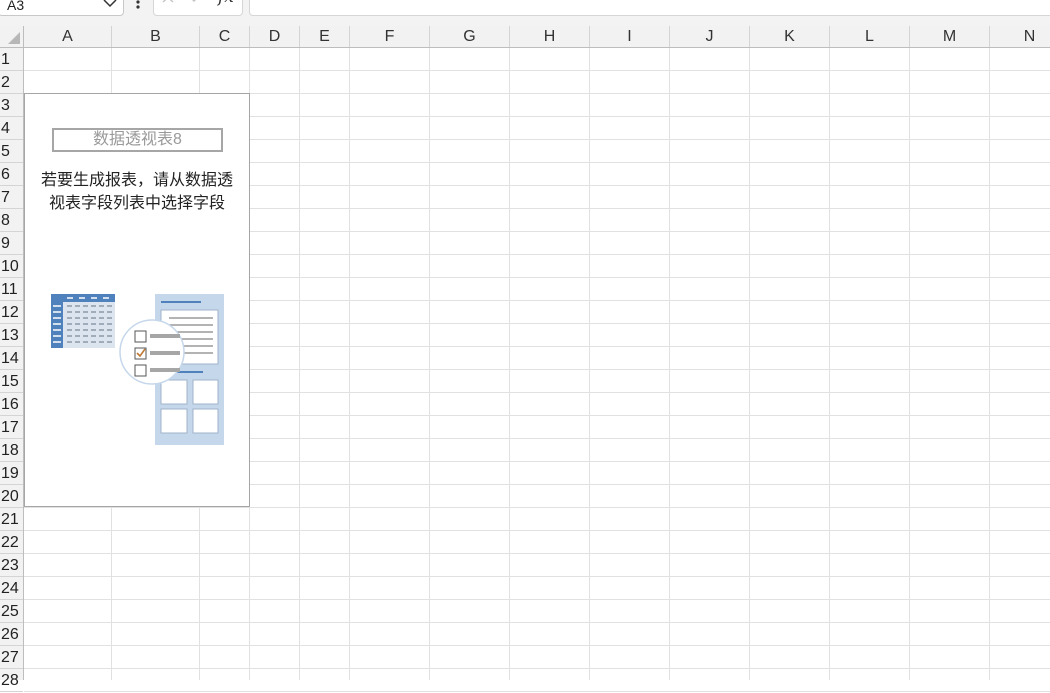 The width and height of the screenshot is (1050, 693). I want to click on formula-buttons: fx, so click(198, 8).